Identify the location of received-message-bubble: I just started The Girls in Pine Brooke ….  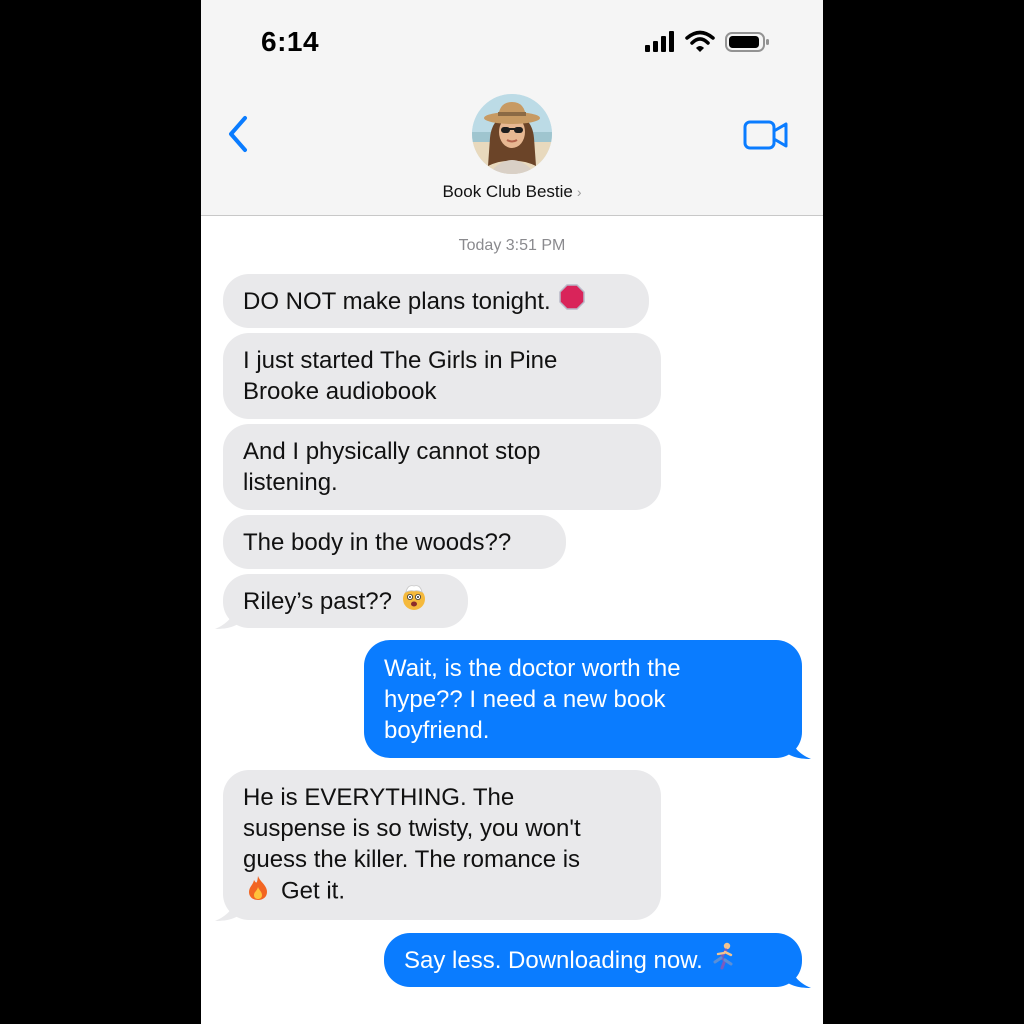
(442, 376).